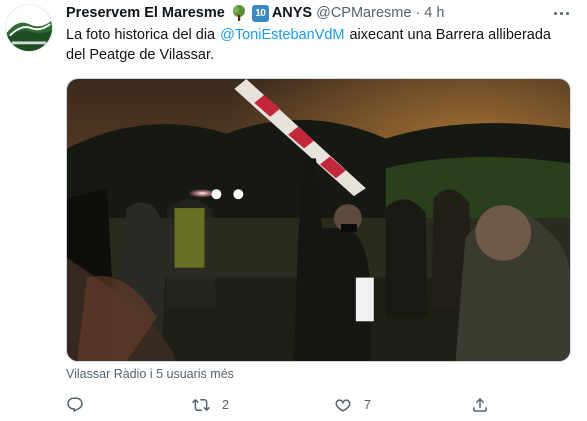 This screenshot has width=587, height=421. What do you see at coordinates (292, 13) in the screenshot?
I see `name-suffix: ANYS` at bounding box center [292, 13].